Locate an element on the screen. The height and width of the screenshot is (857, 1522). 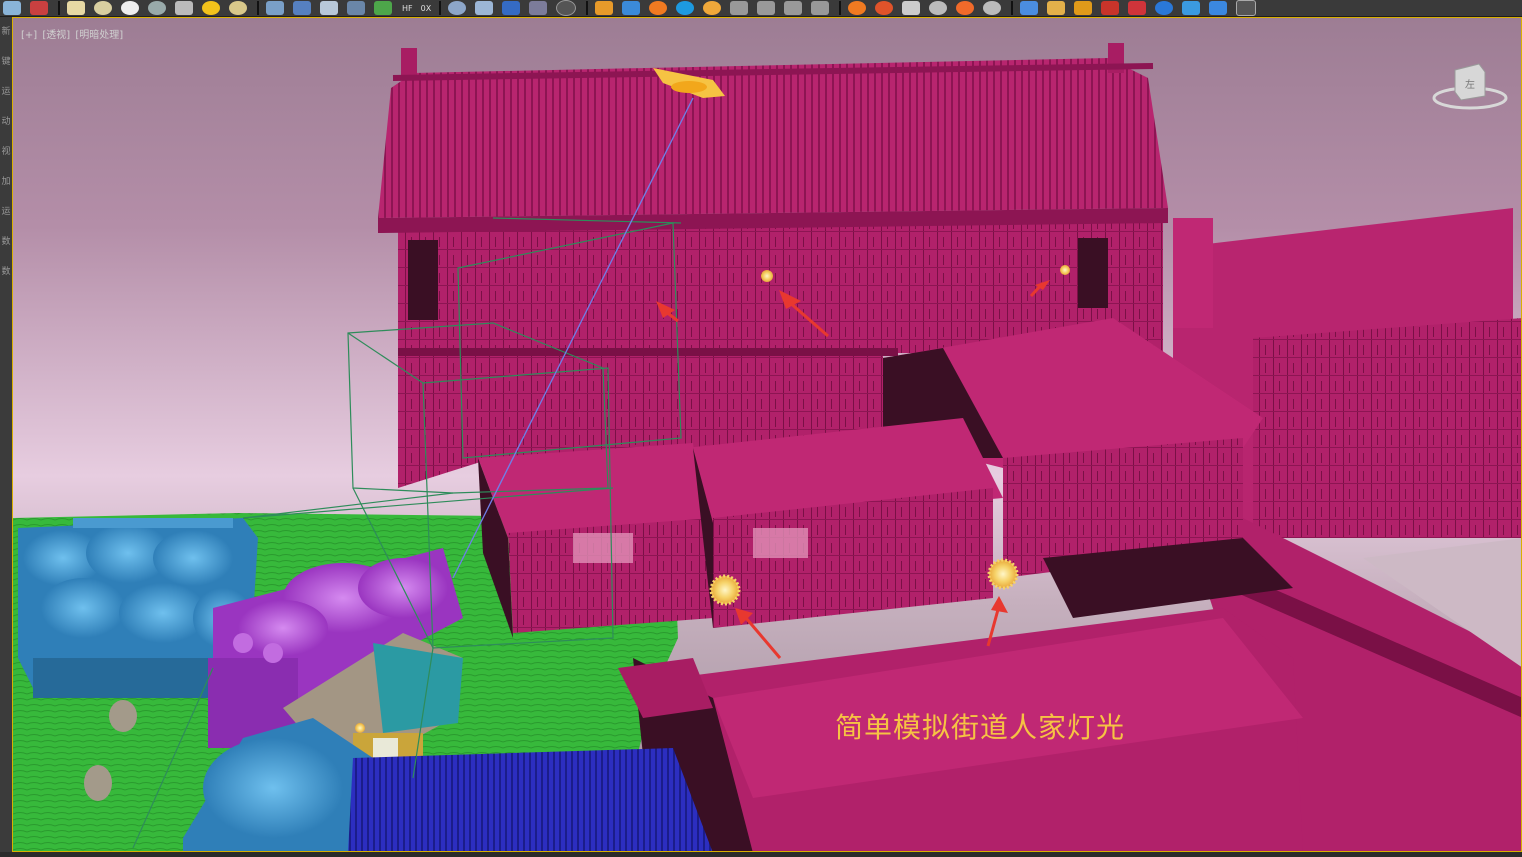
omni-light-icon is located at coordinates (238, 8).